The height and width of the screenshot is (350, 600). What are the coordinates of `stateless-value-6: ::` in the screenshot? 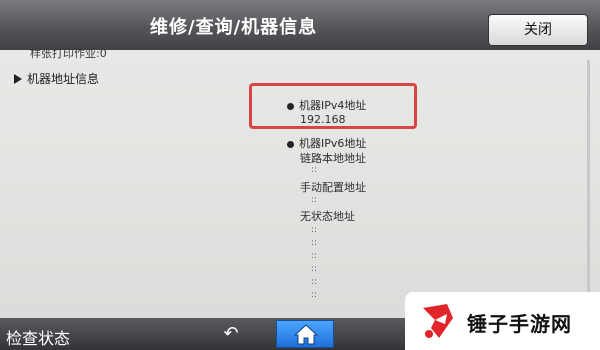 It's located at (314, 295).